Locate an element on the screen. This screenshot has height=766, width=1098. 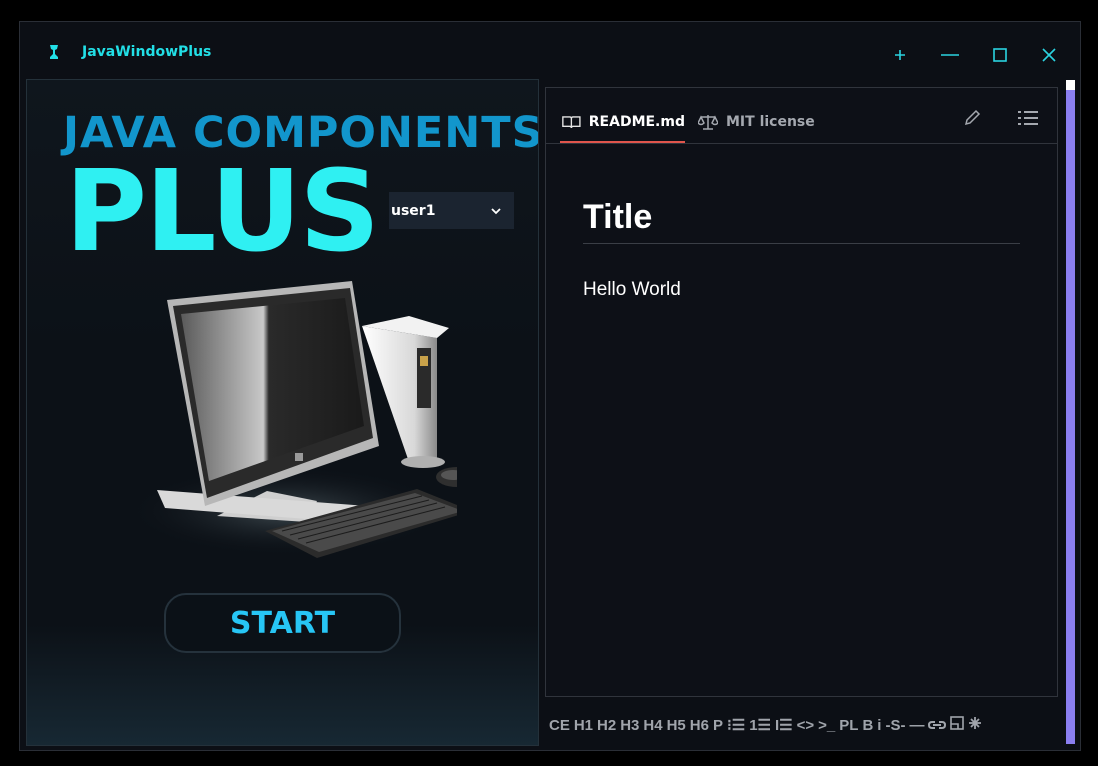
link-icon is located at coordinates (937, 724).